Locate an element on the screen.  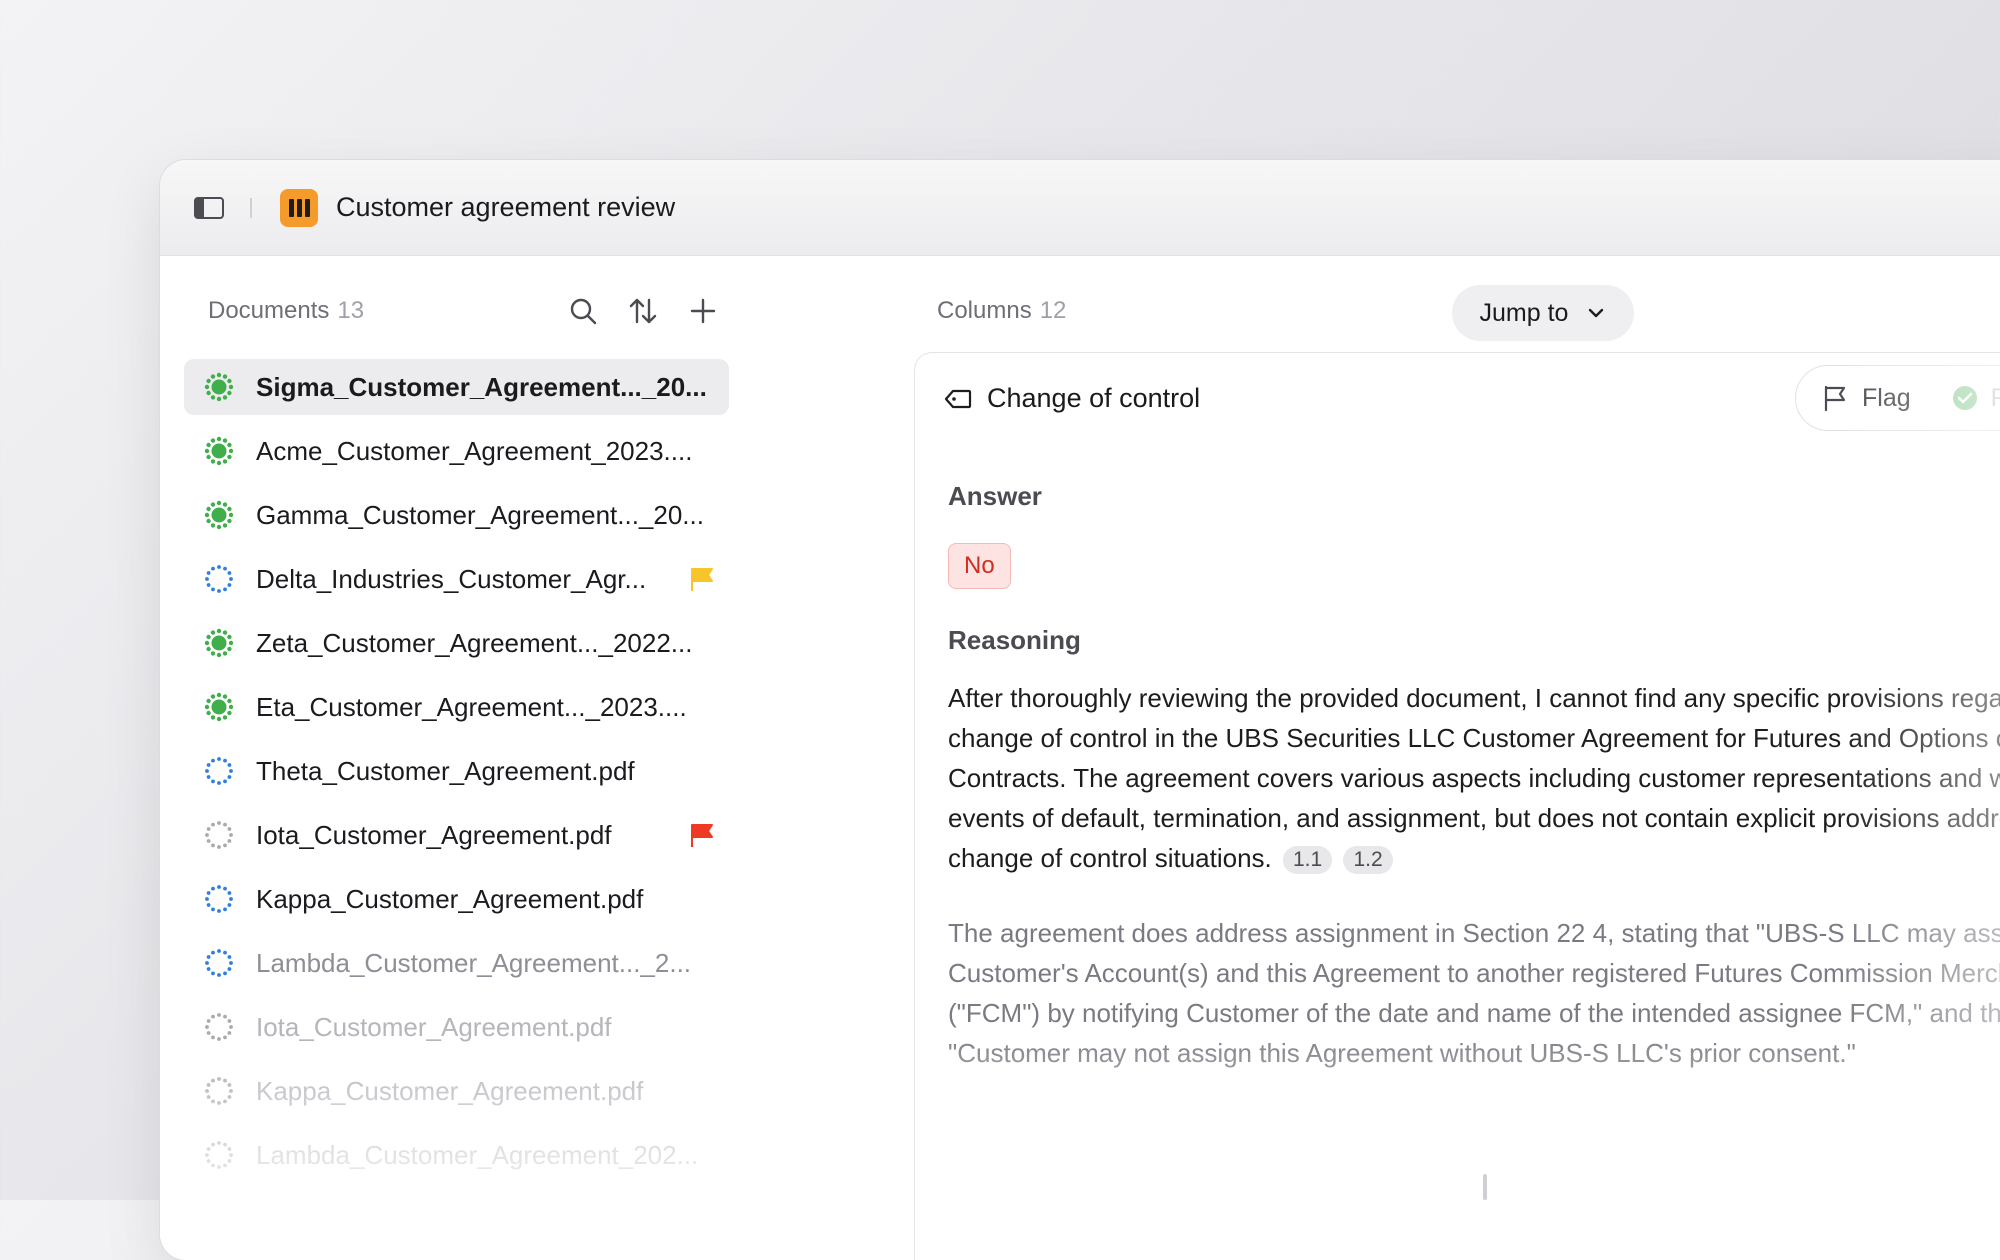
flag-icon is located at coordinates (1835, 398).